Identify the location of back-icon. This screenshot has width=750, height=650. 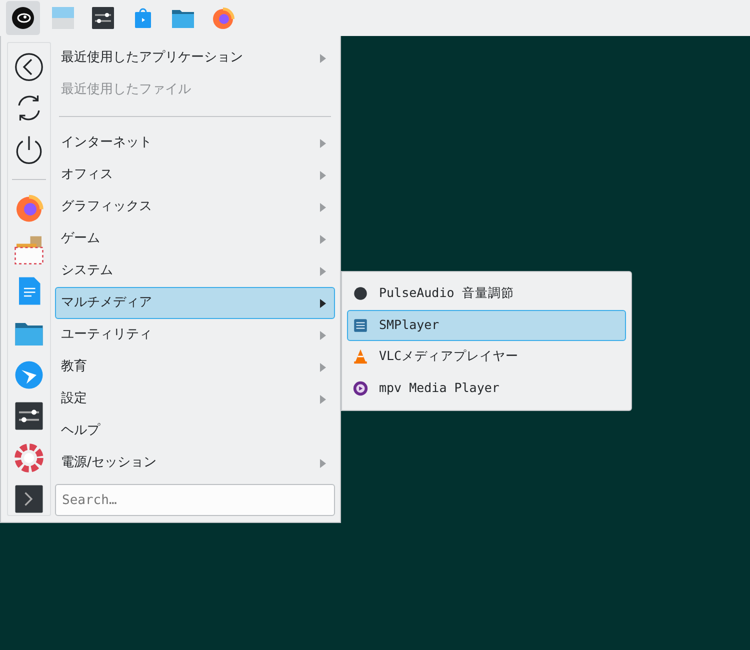
(29, 67).